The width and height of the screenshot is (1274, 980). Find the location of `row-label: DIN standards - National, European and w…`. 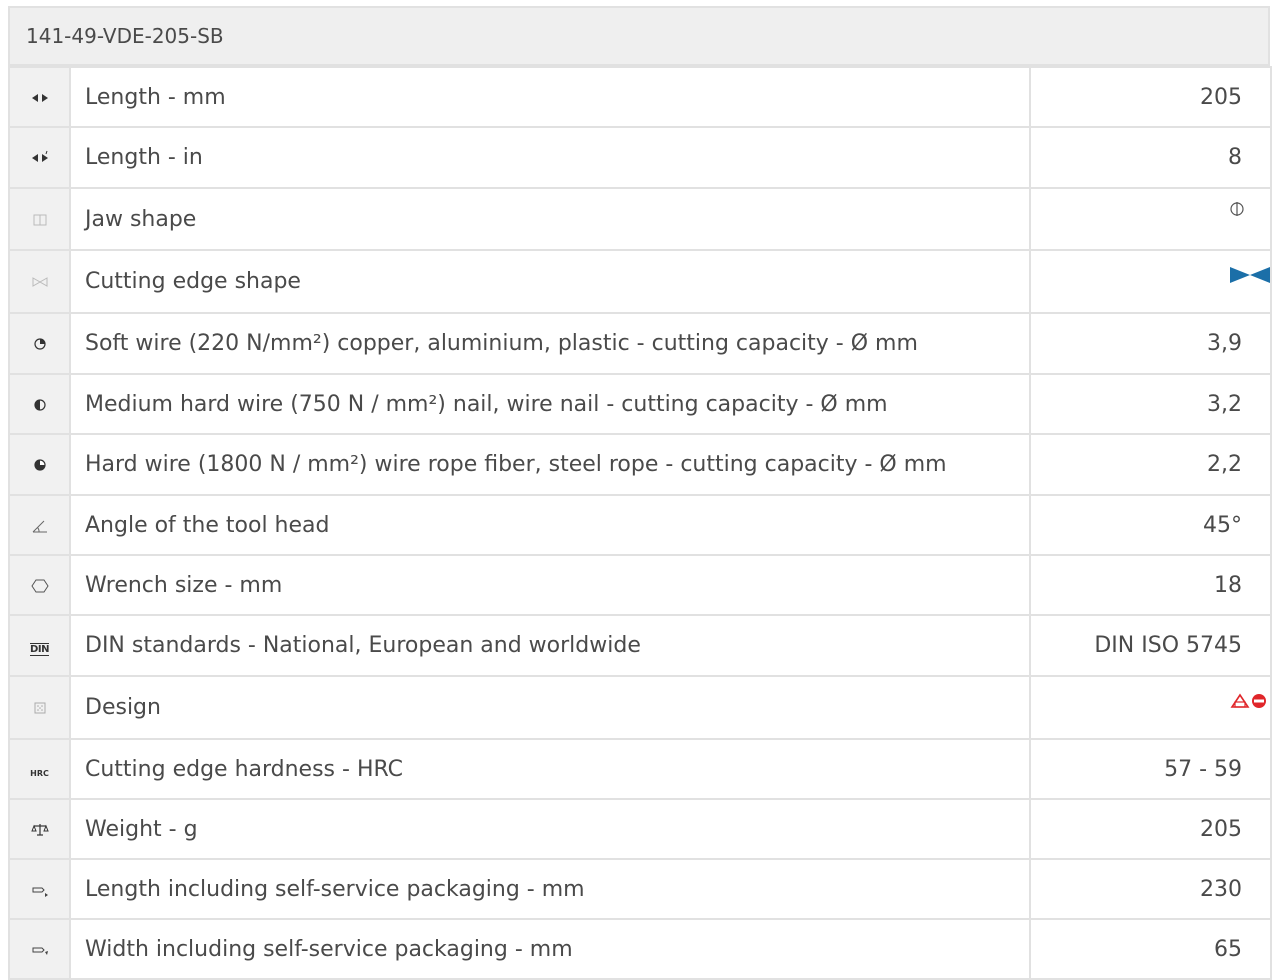

row-label: DIN standards - National, European and w… is located at coordinates (550, 645).